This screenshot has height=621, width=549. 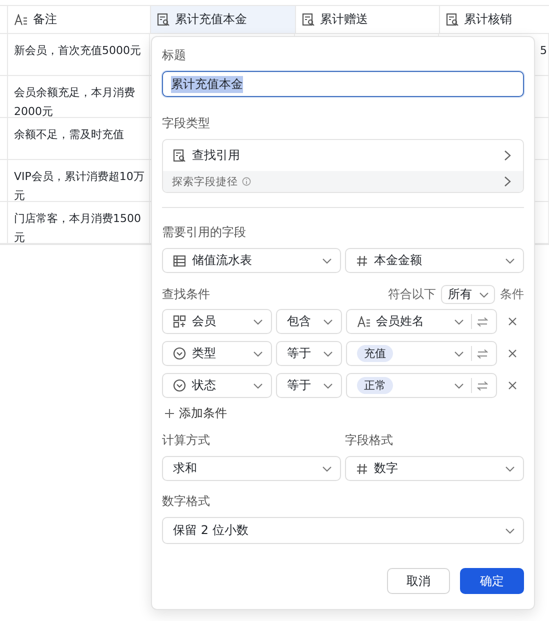 What do you see at coordinates (543, 50) in the screenshot?
I see `table-cell: 5` at bounding box center [543, 50].